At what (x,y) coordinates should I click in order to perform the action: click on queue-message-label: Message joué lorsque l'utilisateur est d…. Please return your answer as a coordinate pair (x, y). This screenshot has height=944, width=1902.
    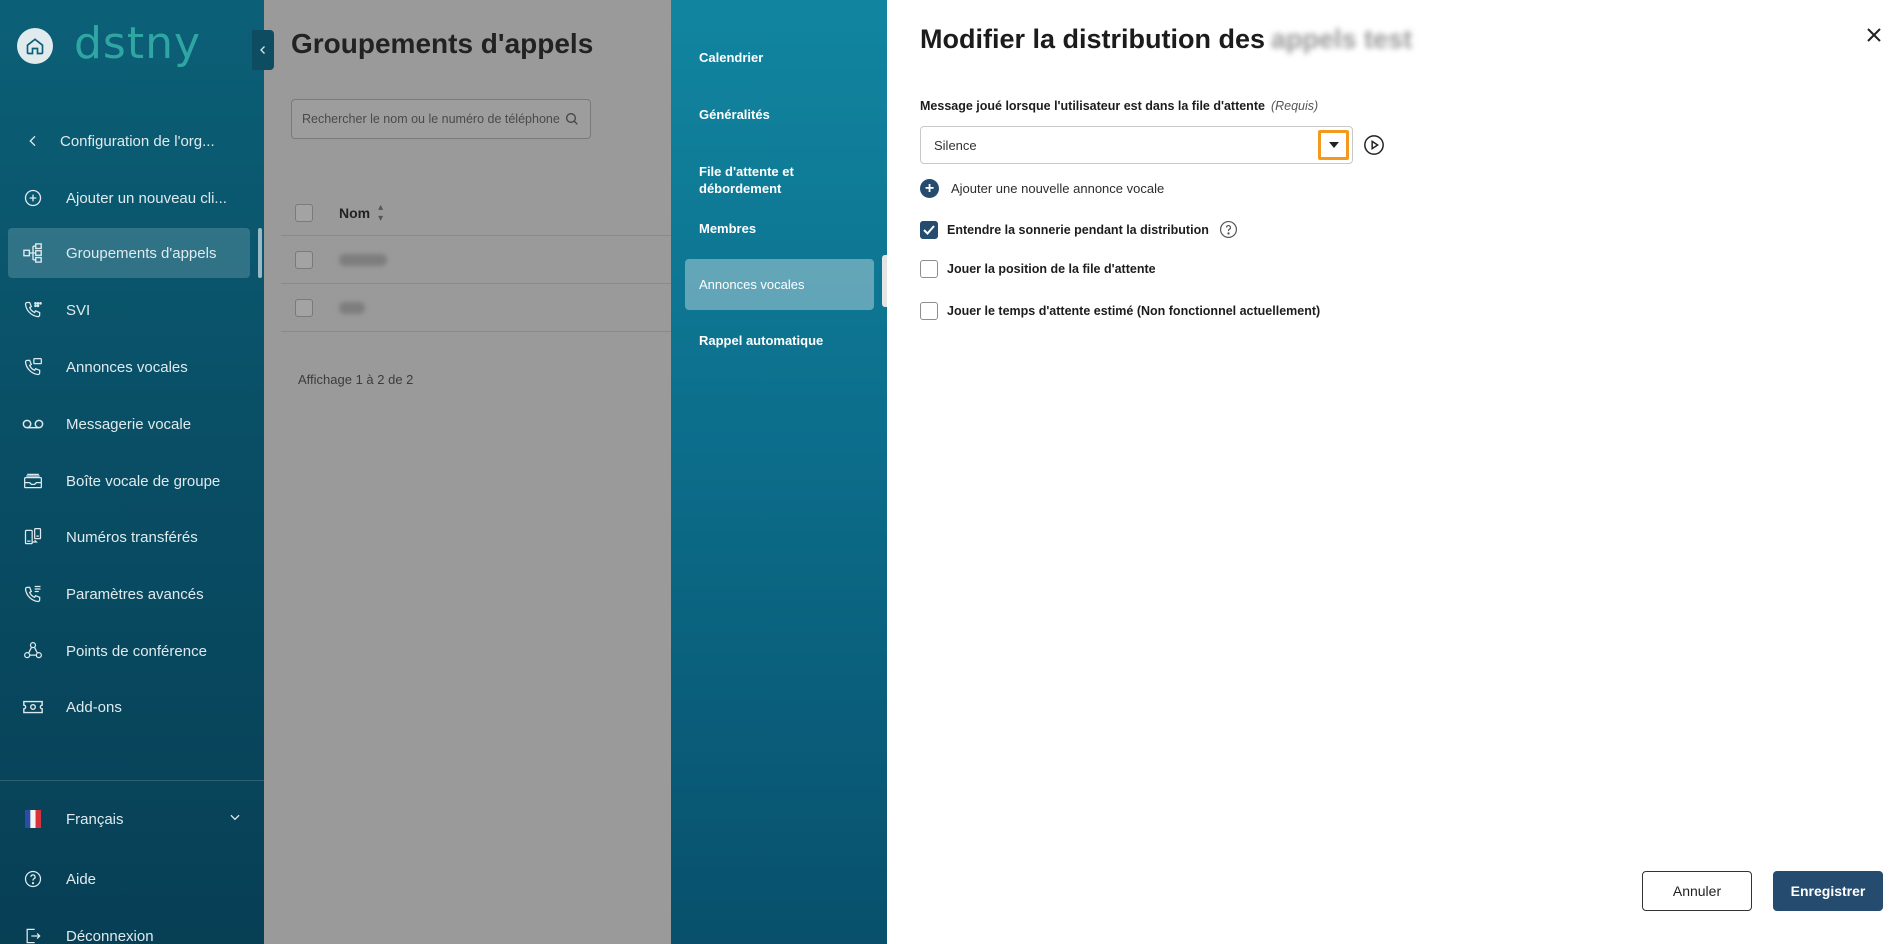
    Looking at the image, I should click on (1119, 106).